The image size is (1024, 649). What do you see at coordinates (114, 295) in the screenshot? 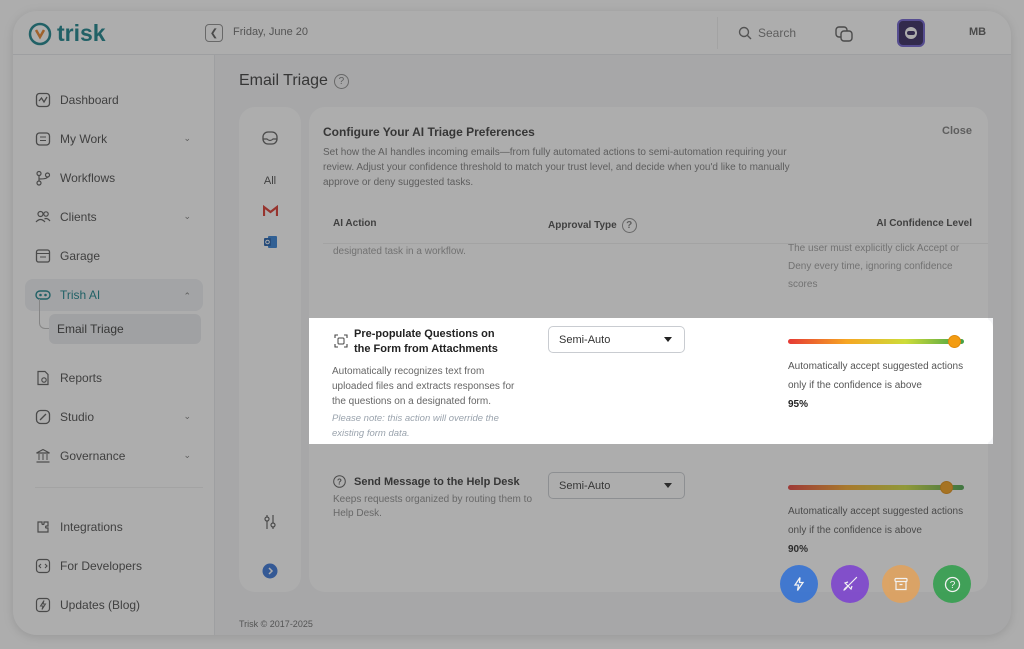
I see `sidebar-item-trish-ai: Trish AI ⌃` at bounding box center [114, 295].